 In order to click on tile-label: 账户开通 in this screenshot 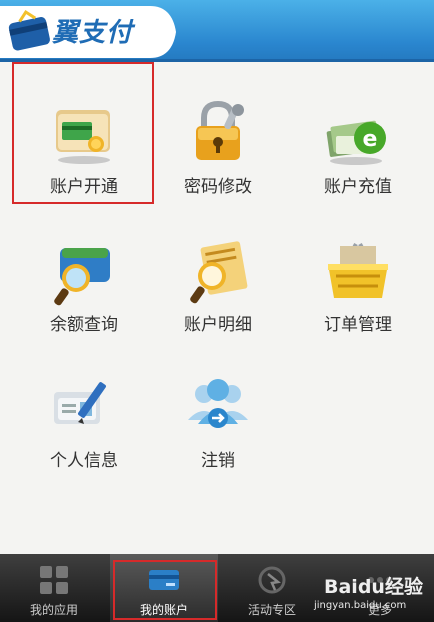, I will do `click(84, 187)`.